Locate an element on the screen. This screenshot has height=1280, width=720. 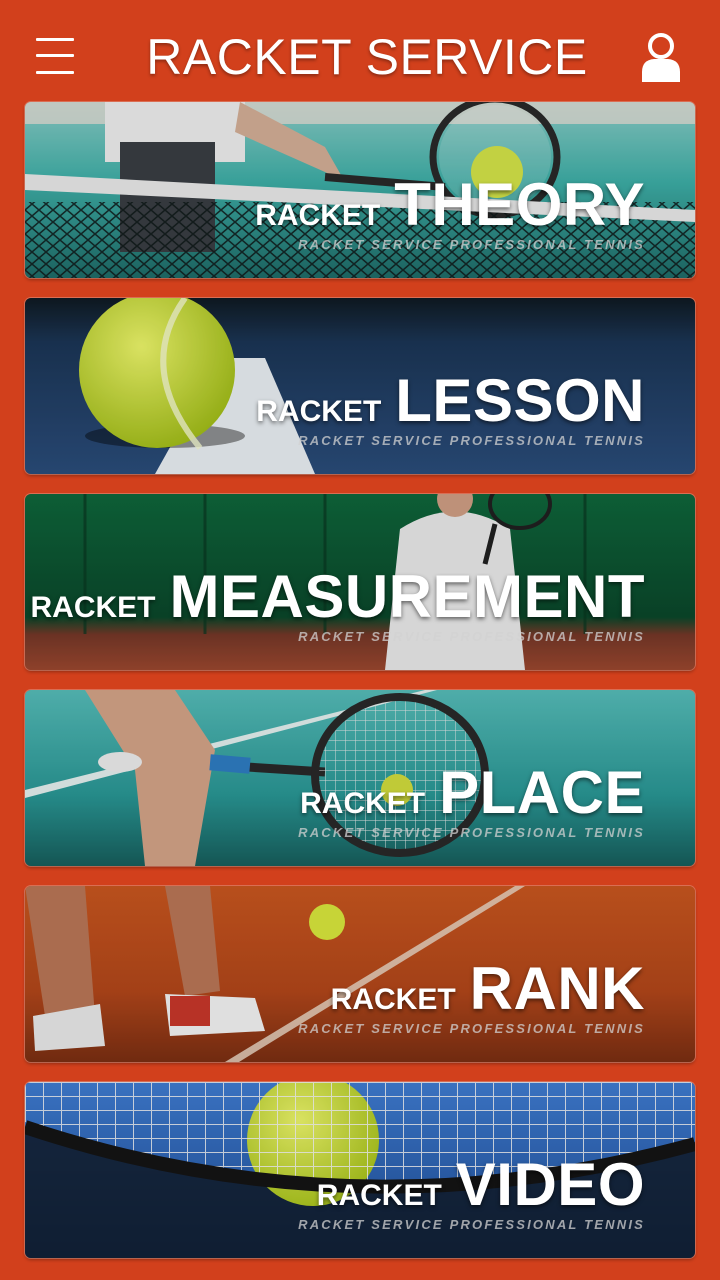
card-label-title: VIDEO is located at coordinates (550, 1184).